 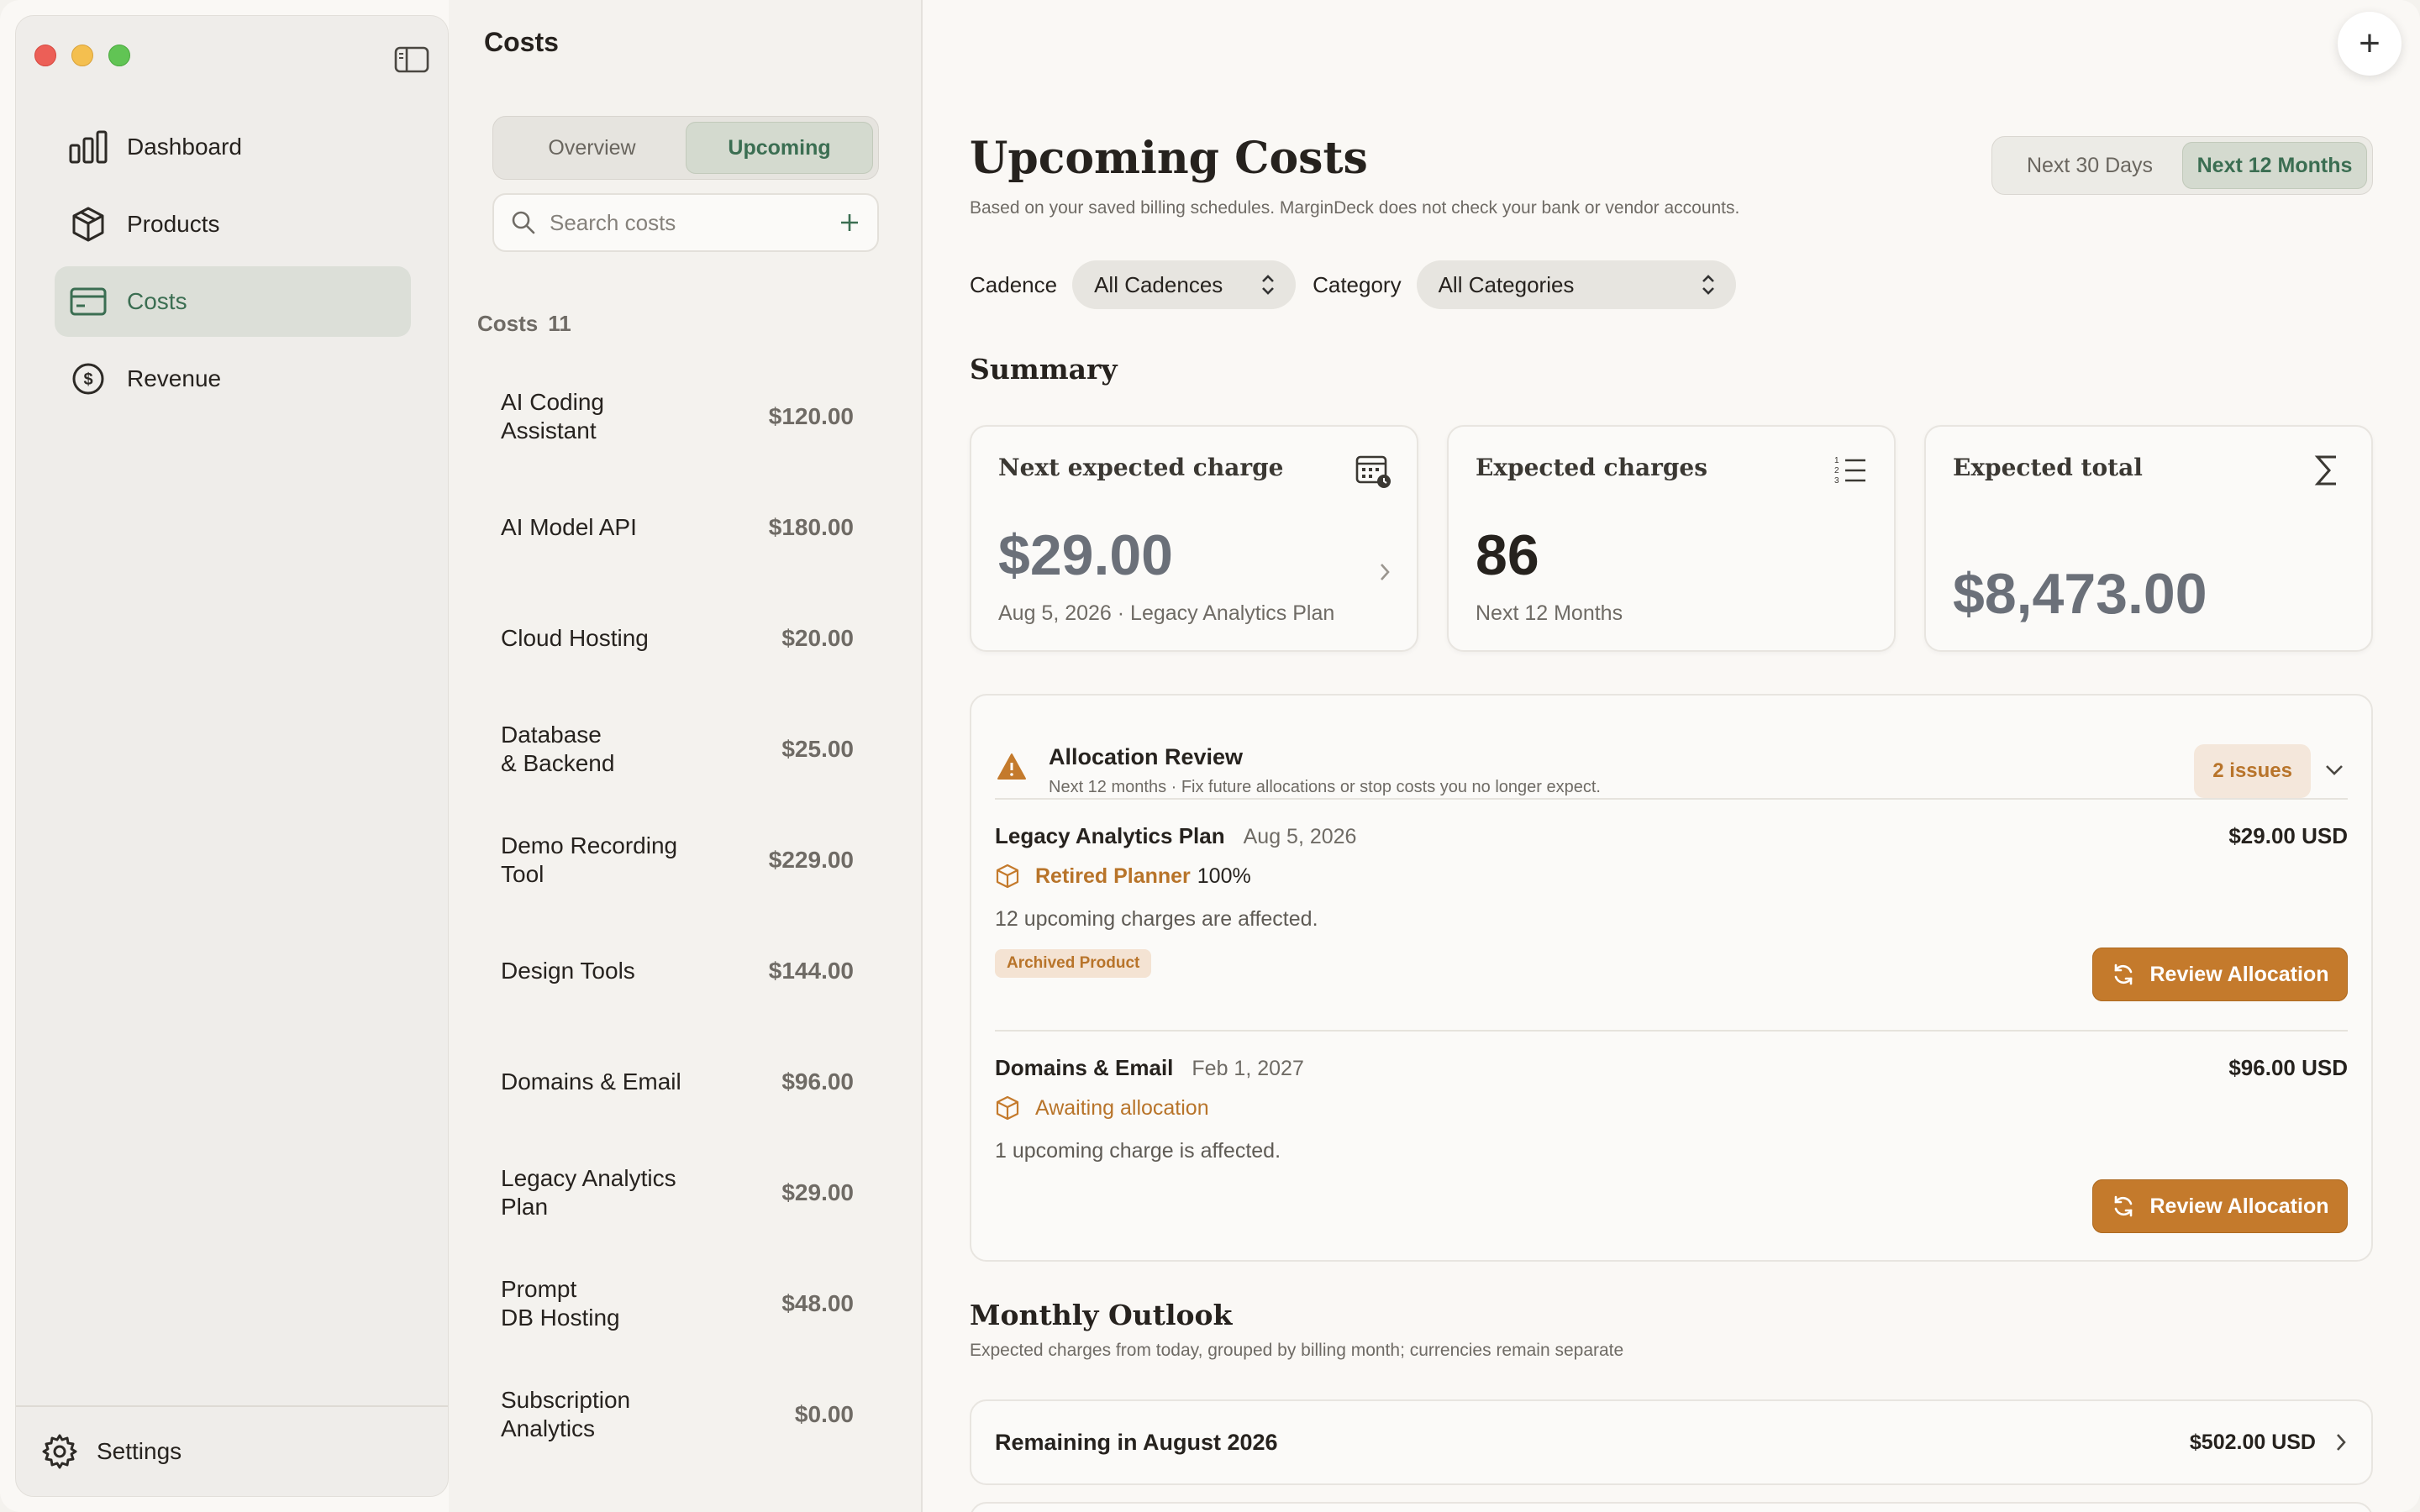 What do you see at coordinates (677, 1081) in the screenshot?
I see `cost-list-item: Domains & Email $96.00` at bounding box center [677, 1081].